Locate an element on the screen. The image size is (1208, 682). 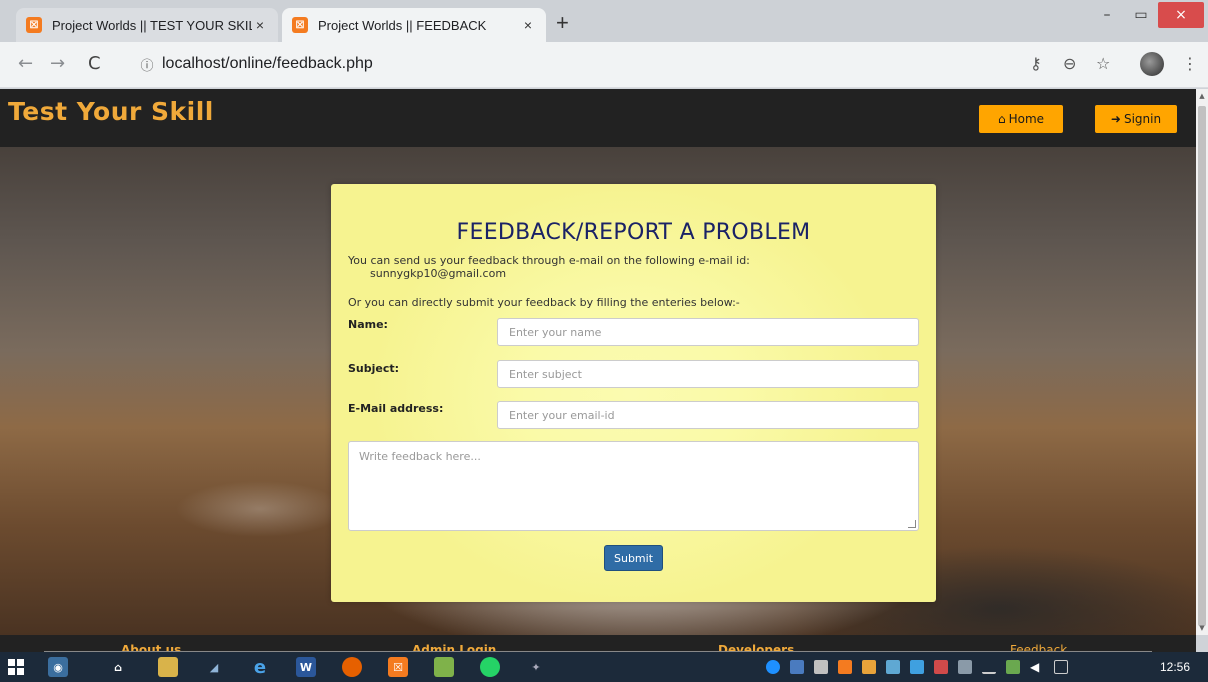
scroll-up-icon: ▲ is located at coordinates (1202, 96).